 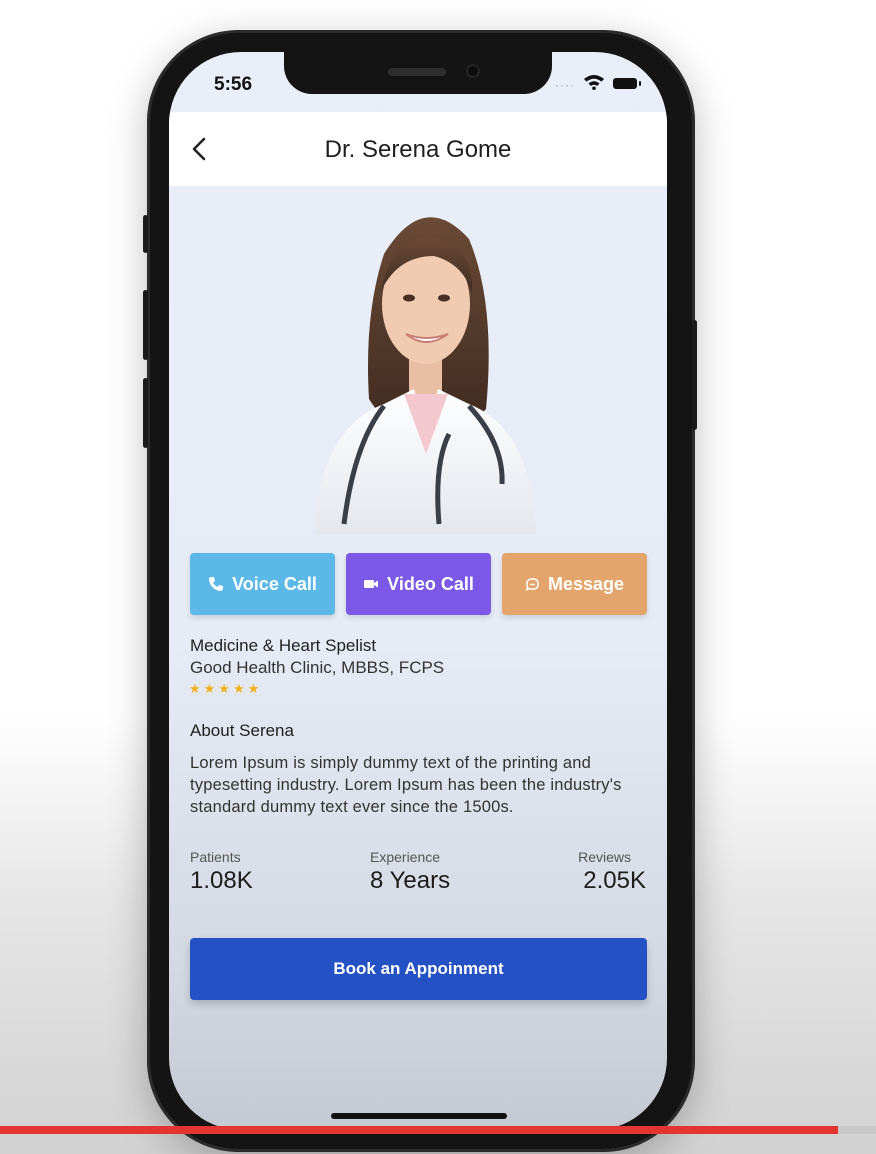 What do you see at coordinates (594, 82) in the screenshot?
I see `wifi-icon` at bounding box center [594, 82].